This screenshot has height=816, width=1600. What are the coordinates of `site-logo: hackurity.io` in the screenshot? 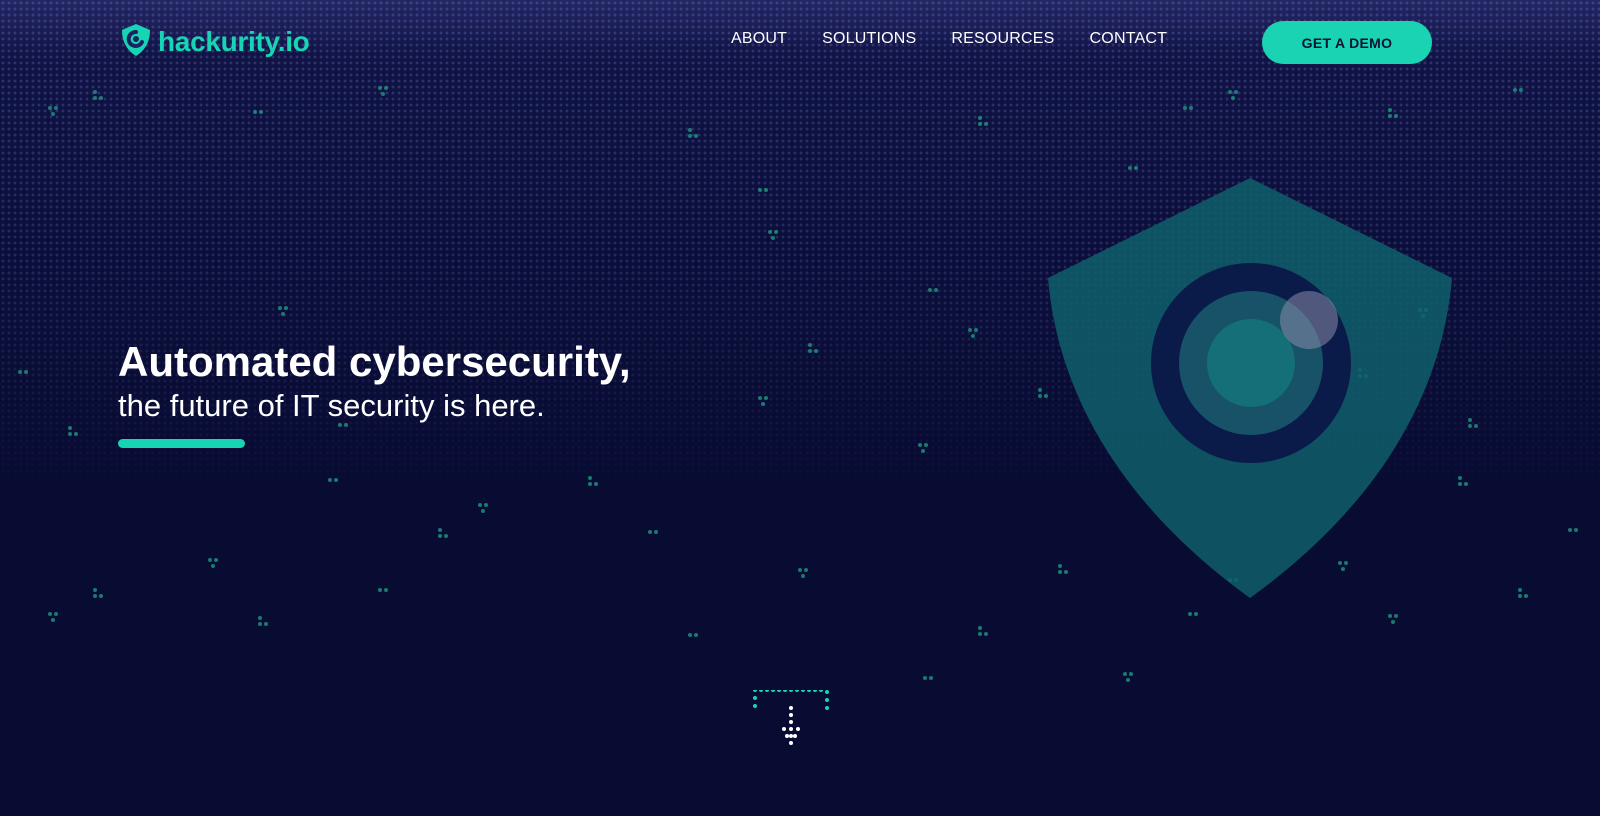 It's located at (215, 42).